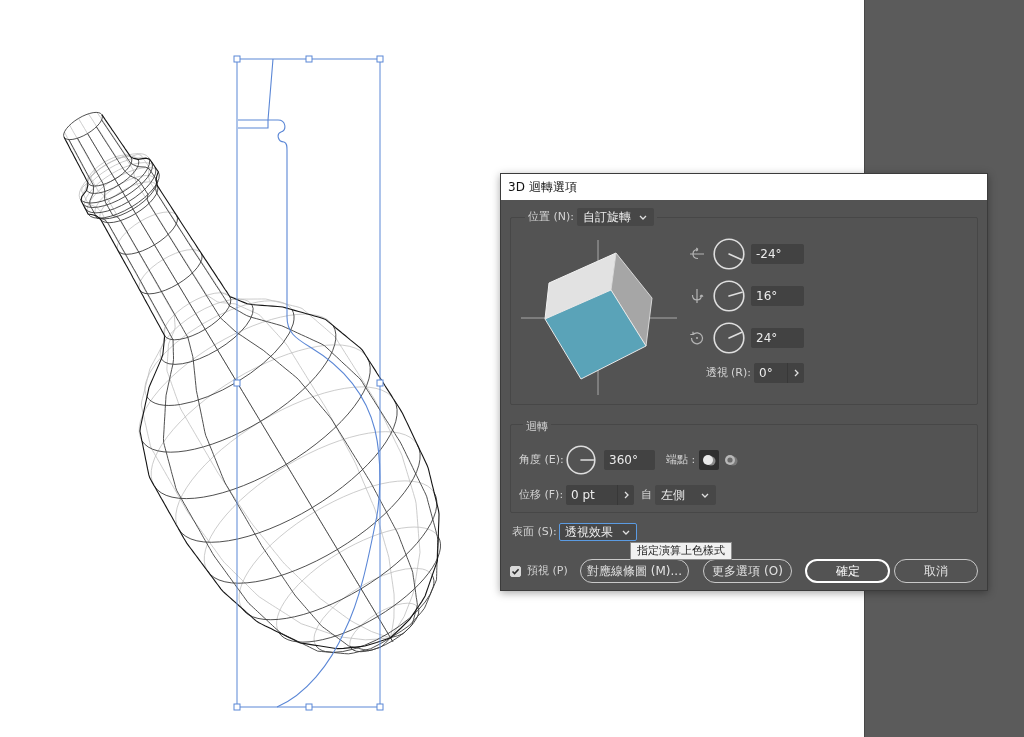  I want to click on surface-label: 表面 (S):, so click(534, 532).